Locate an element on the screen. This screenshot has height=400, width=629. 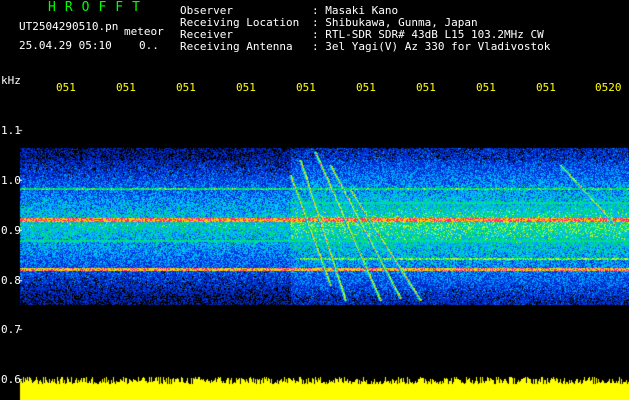
filename-label: UT2504290510.pn is located at coordinates (69, 26).